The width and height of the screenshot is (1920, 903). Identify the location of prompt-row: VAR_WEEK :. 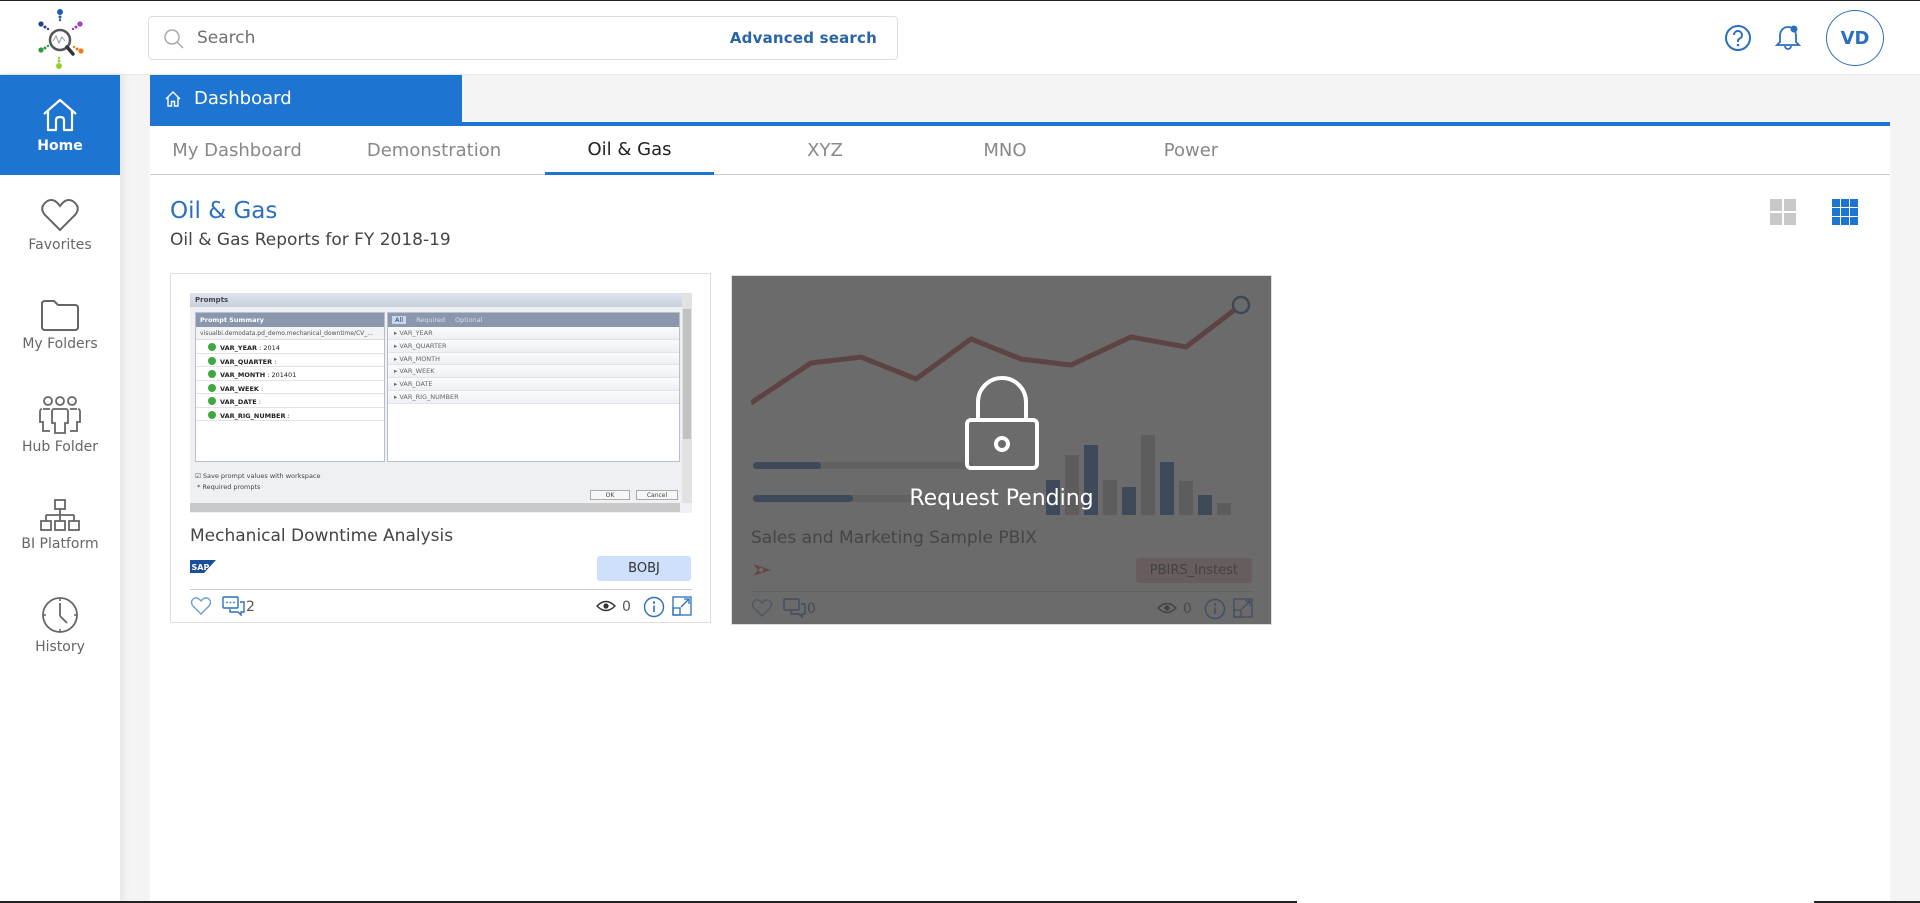
(290, 387).